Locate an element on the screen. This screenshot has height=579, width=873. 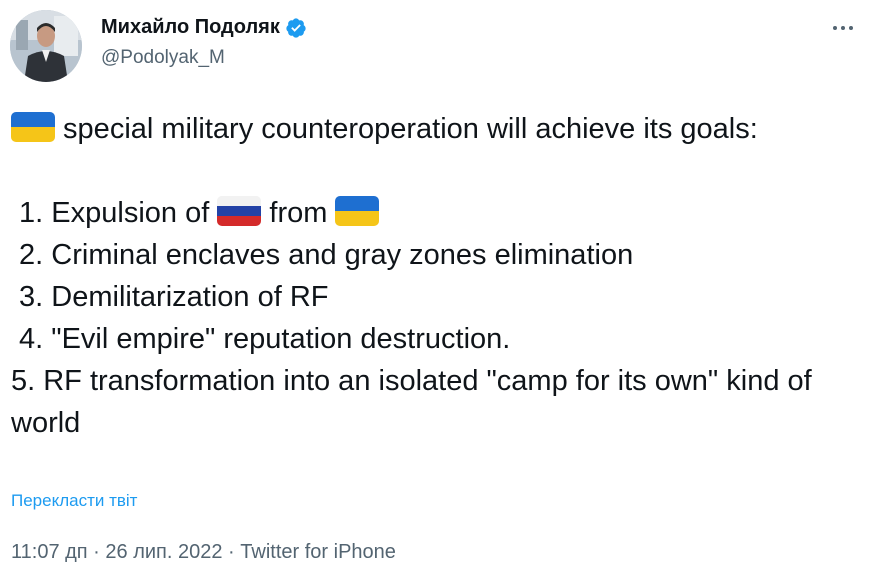
russia-flag-icon is located at coordinates (239, 211).